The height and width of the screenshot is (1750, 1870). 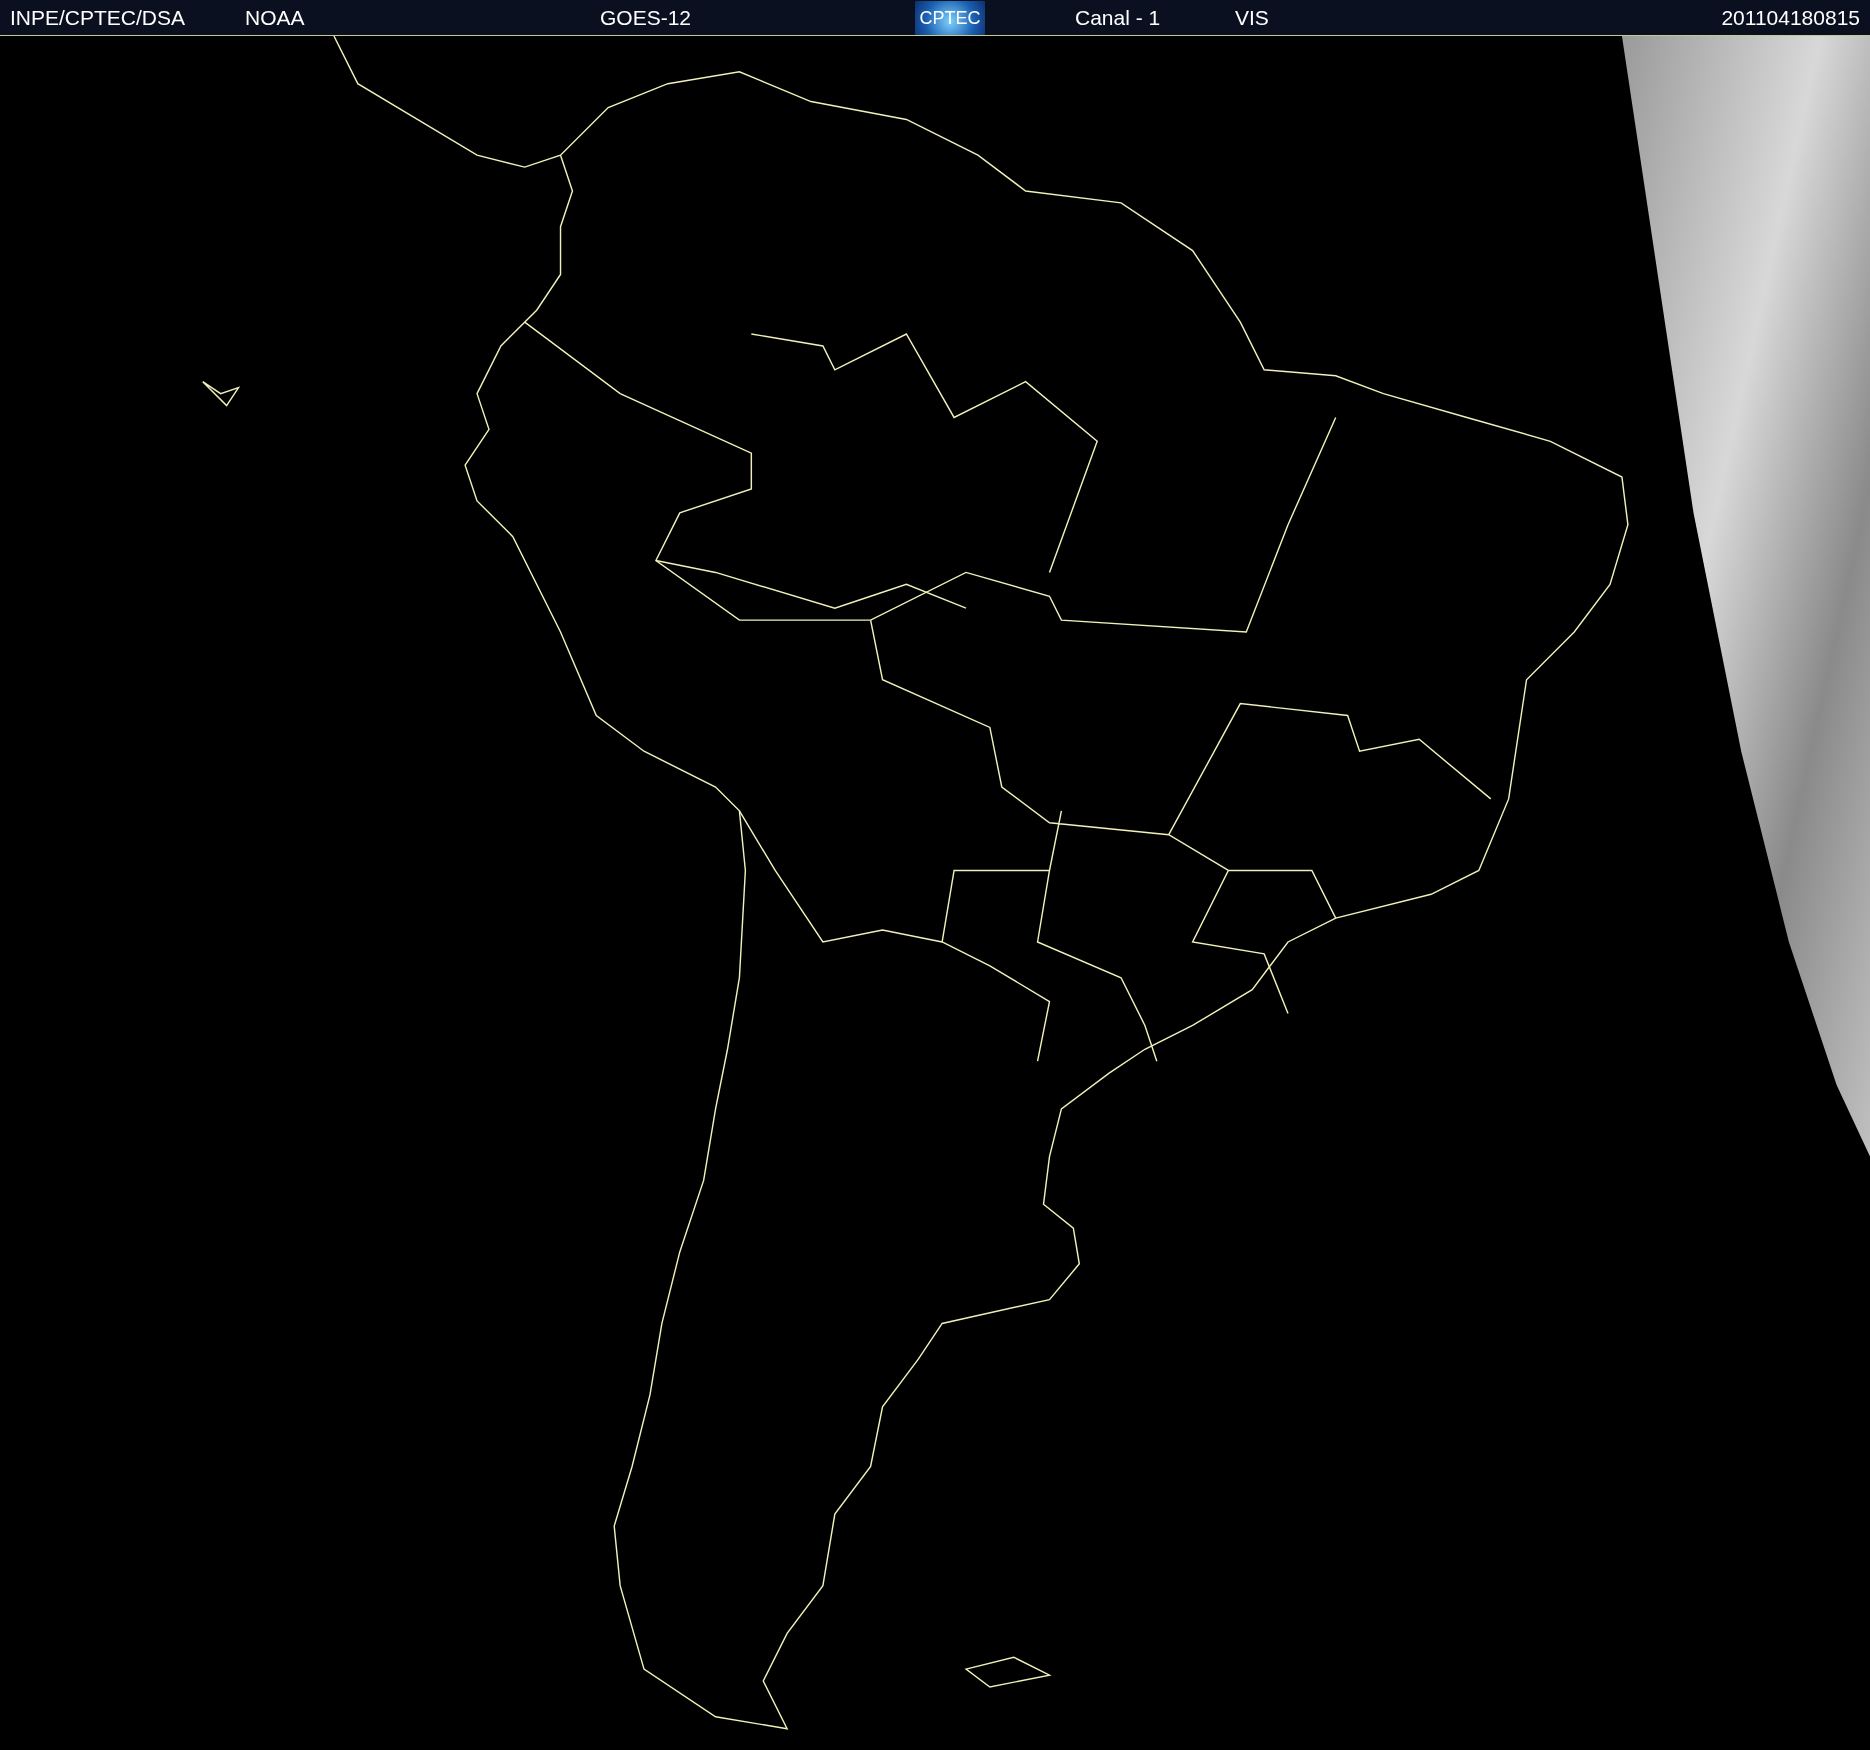 I want to click on logo: CPTEC, so click(x=950, y=17).